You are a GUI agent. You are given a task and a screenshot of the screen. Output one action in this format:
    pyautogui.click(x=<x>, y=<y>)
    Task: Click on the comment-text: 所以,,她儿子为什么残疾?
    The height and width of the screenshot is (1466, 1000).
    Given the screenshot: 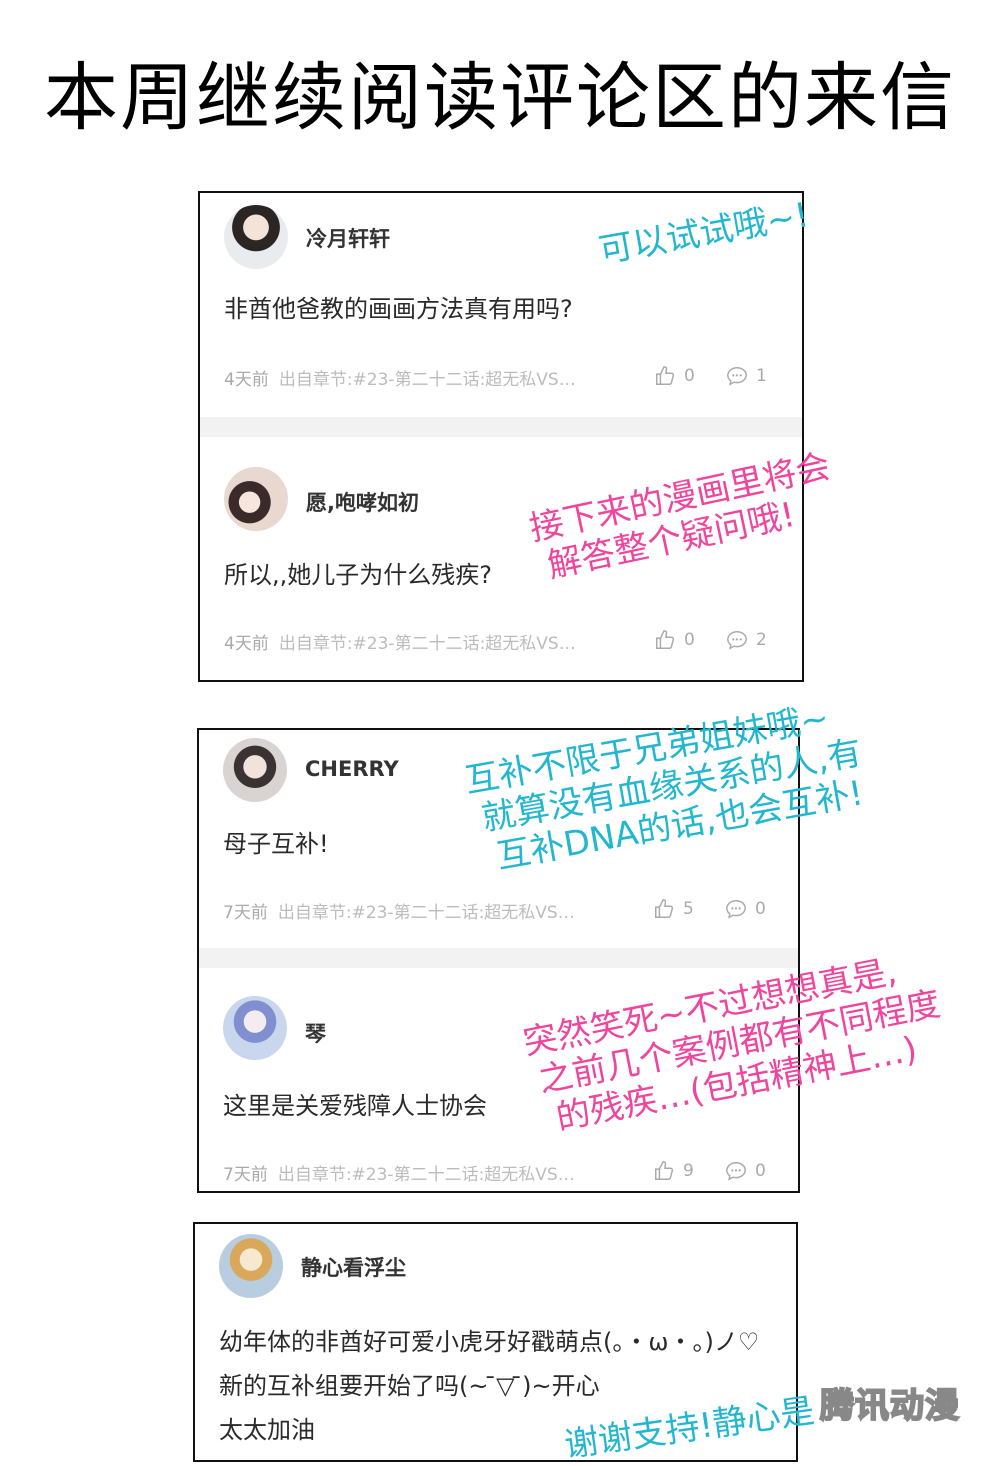 What is the action you would take?
    pyautogui.click(x=358, y=575)
    